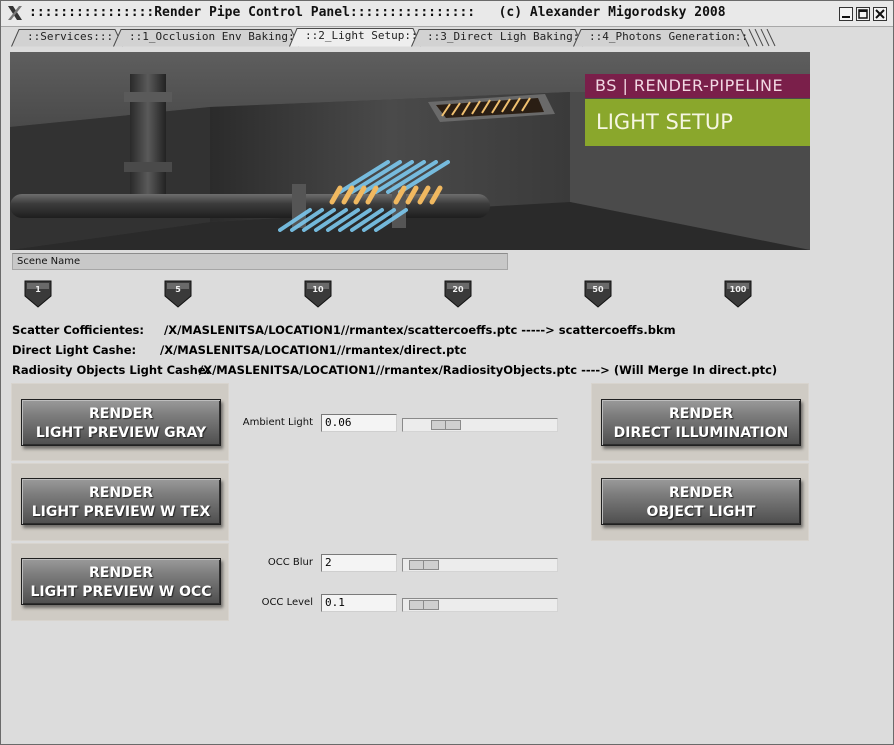 This screenshot has width=894, height=745. I want to click on path-label: Scatter Cofficientes:, so click(78, 330).